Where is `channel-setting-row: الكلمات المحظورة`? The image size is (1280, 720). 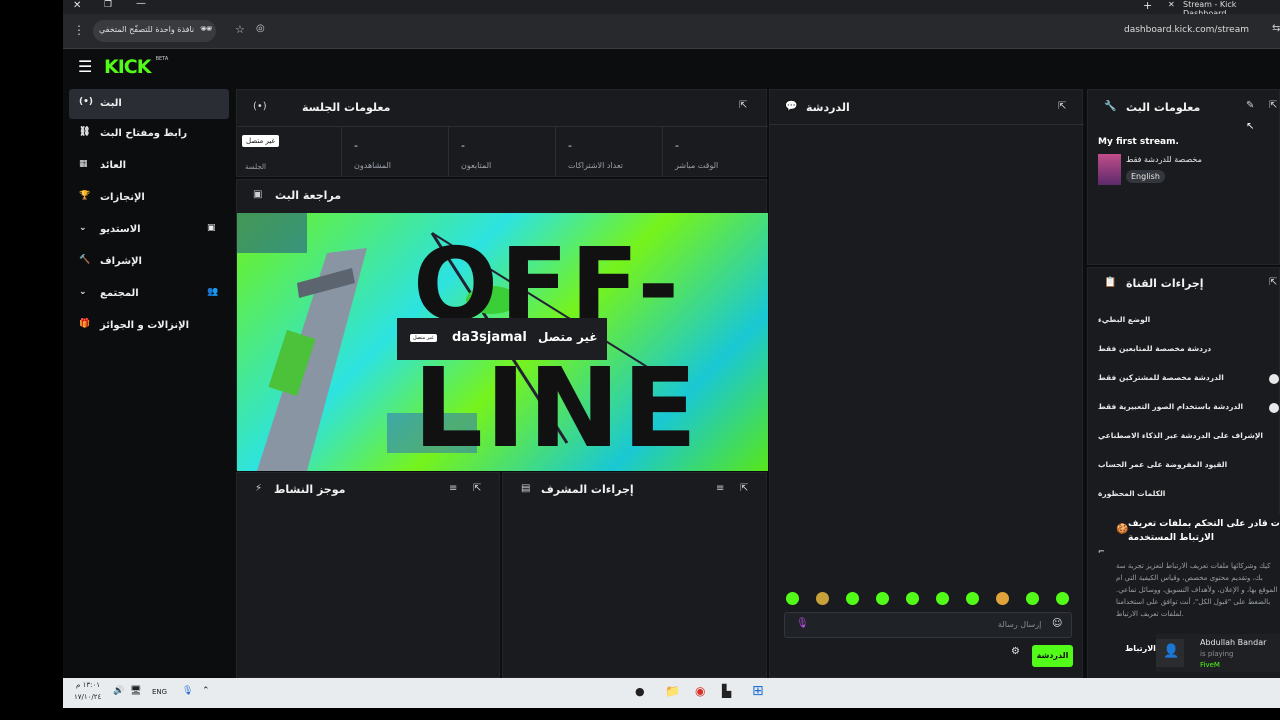
channel-setting-row: الكلمات المحظورة is located at coordinates (1184, 495).